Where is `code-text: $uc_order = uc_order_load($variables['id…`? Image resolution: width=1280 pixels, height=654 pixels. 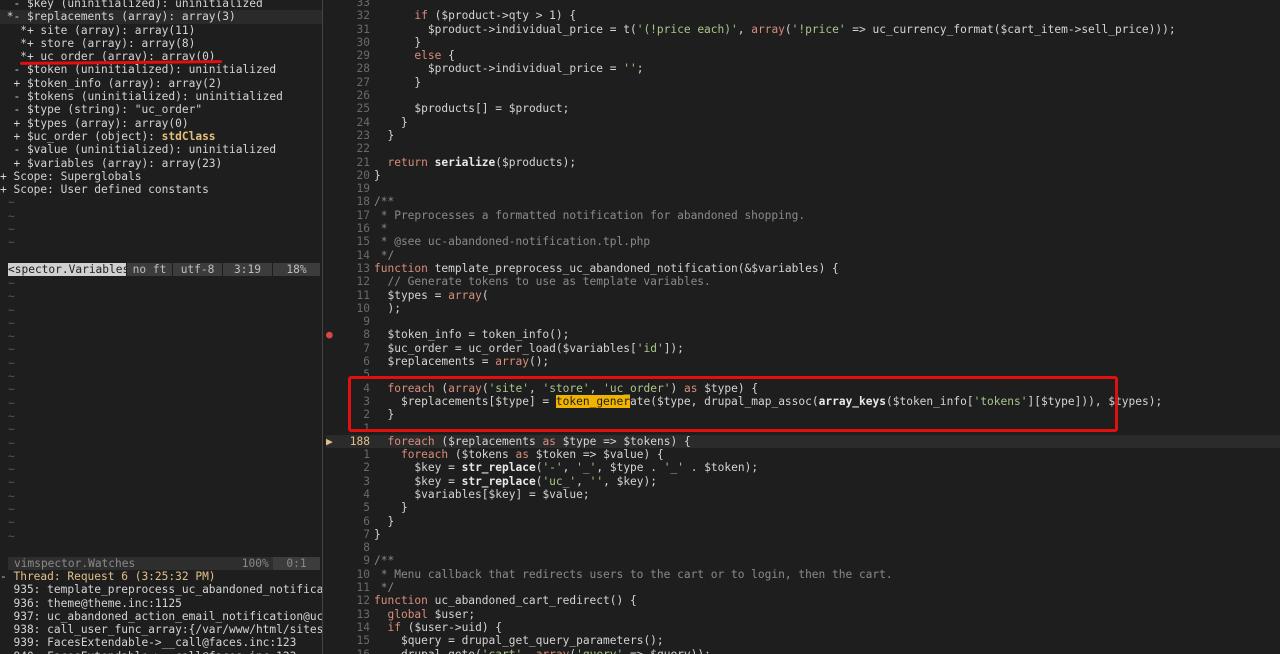 code-text: $uc_order = uc_order_load($variables['id… is located at coordinates (535, 348).